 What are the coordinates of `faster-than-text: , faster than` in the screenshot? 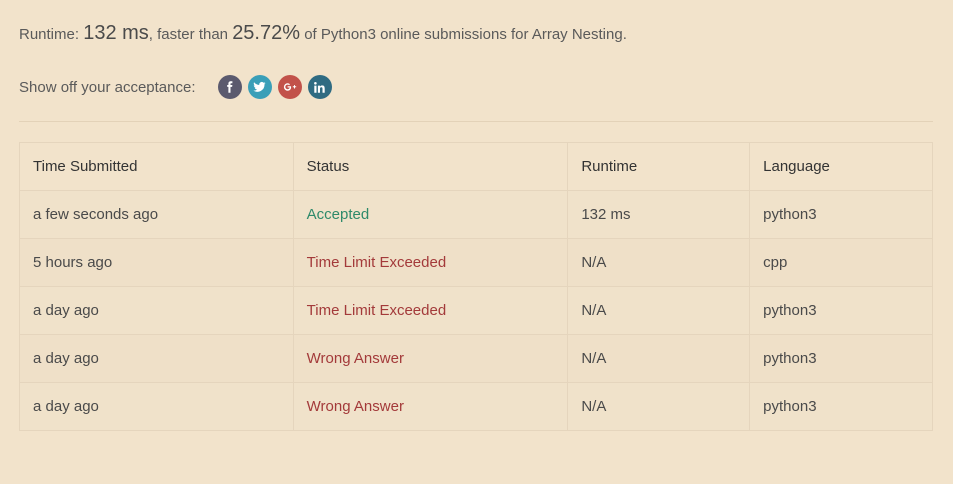 It's located at (190, 34).